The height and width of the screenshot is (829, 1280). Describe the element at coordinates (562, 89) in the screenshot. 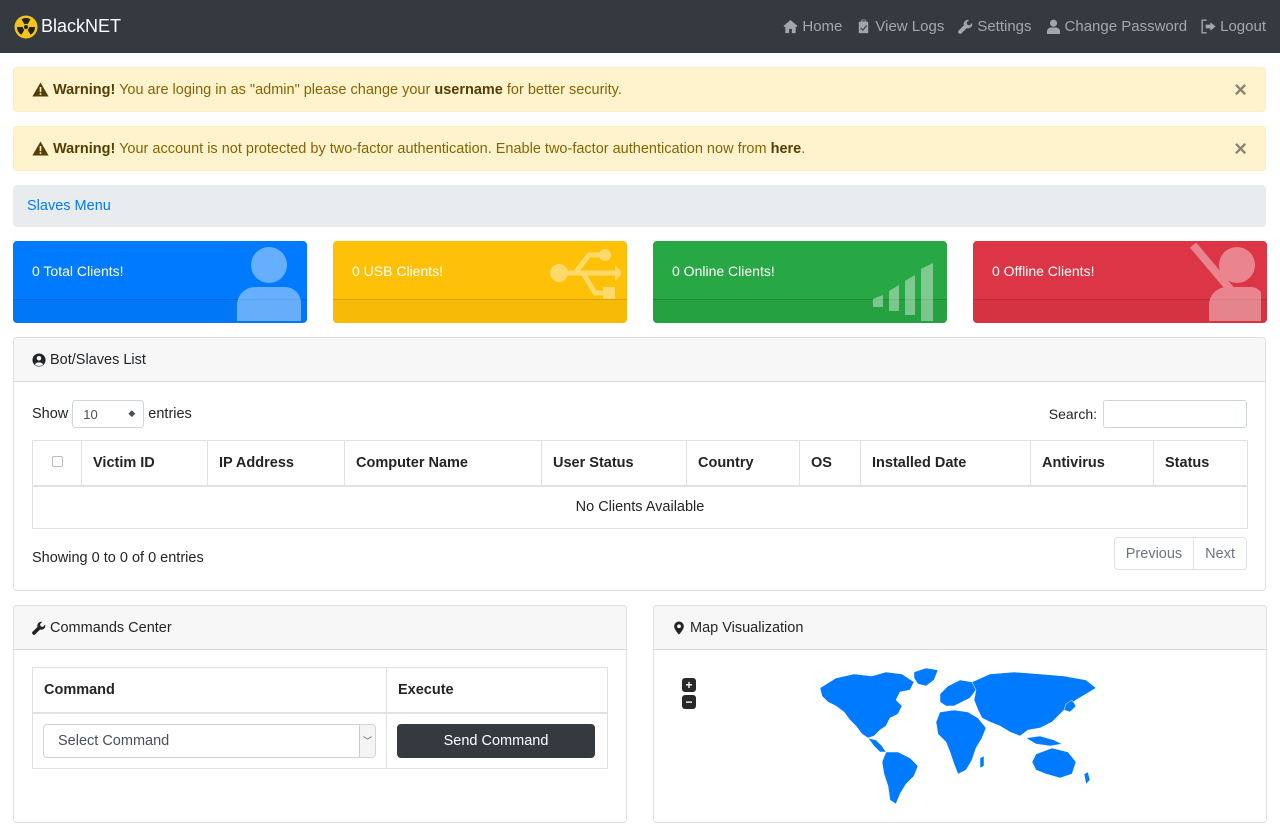

I see `alert-text-after: for better security.` at that location.